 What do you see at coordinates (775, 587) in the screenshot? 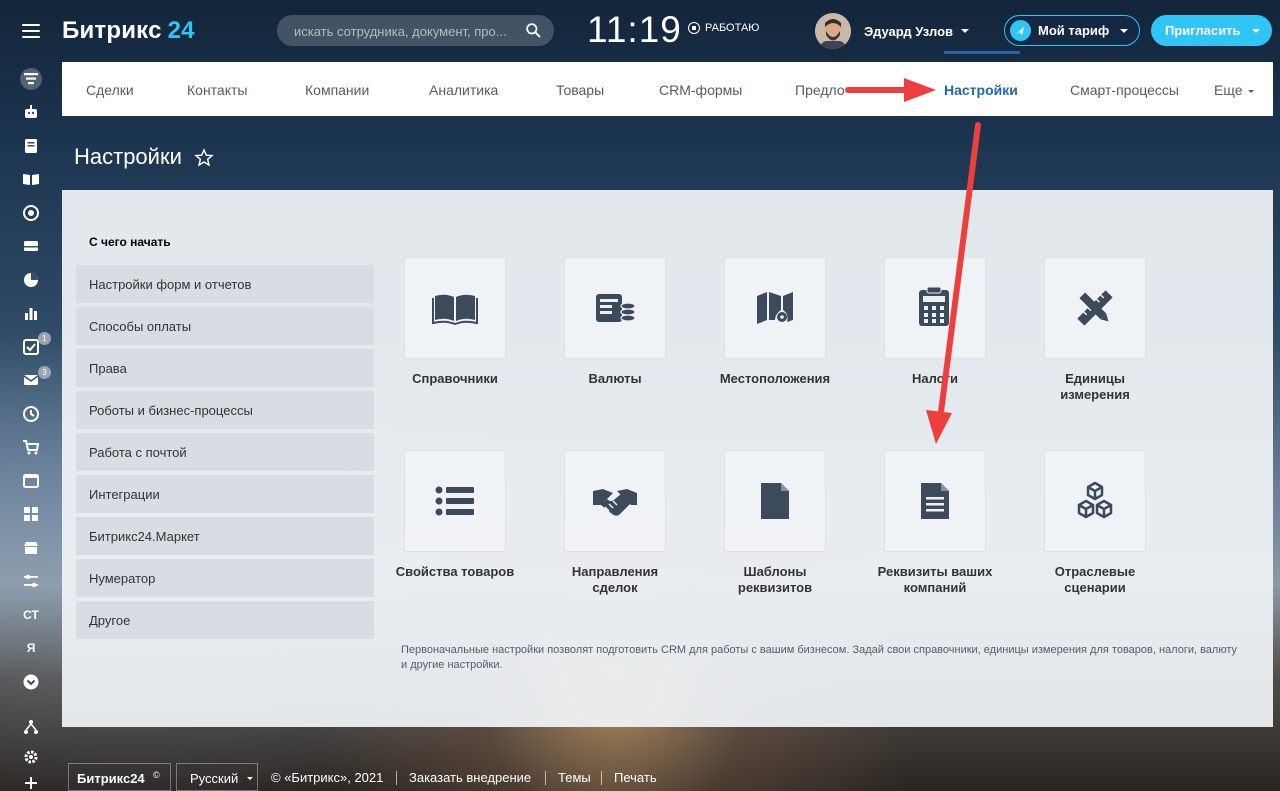
I see `tile-label-line2: реквизитов` at bounding box center [775, 587].